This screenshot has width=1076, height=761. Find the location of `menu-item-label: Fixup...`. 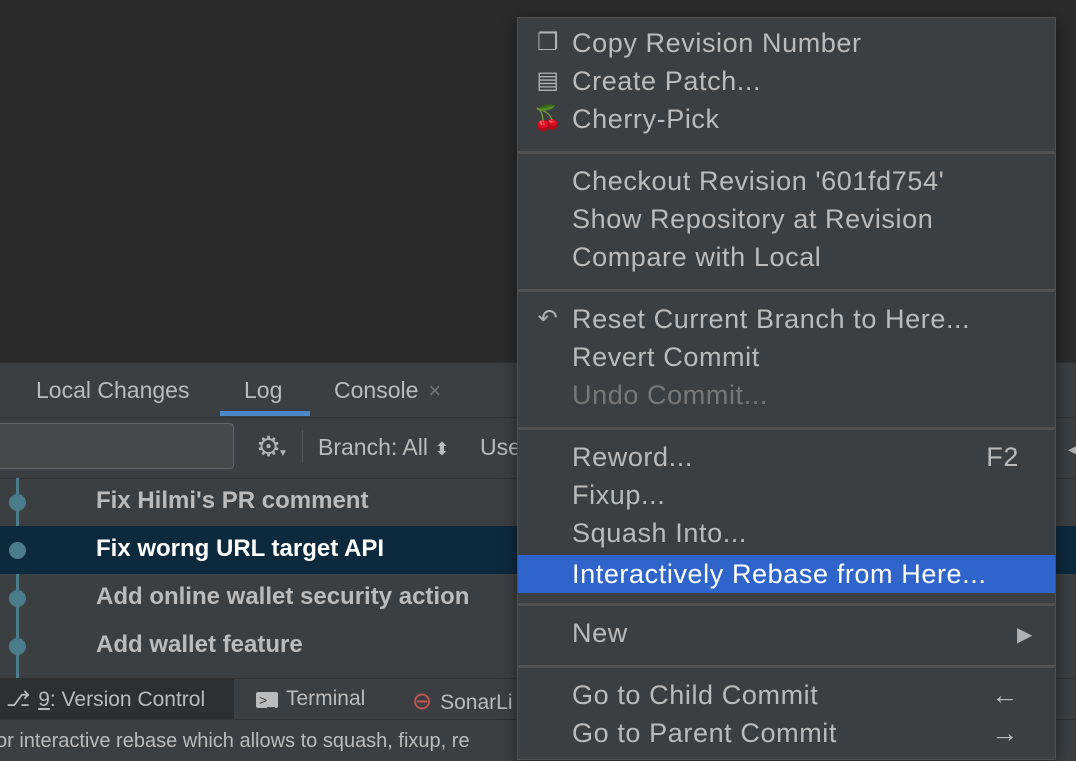

menu-item-label: Fixup... is located at coordinates (619, 495).